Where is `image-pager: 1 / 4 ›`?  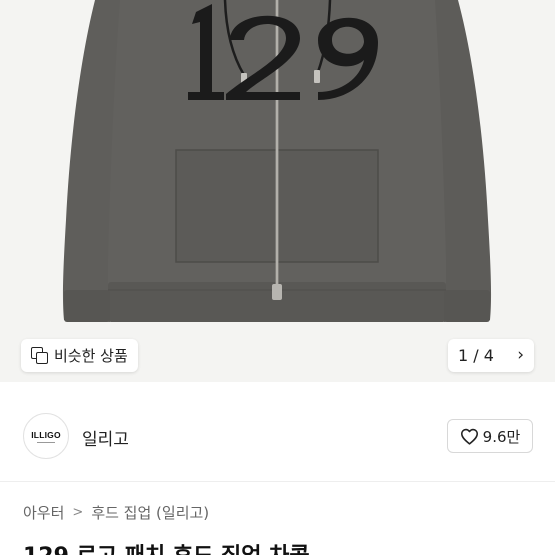
image-pager: 1 / 4 › is located at coordinates (491, 355).